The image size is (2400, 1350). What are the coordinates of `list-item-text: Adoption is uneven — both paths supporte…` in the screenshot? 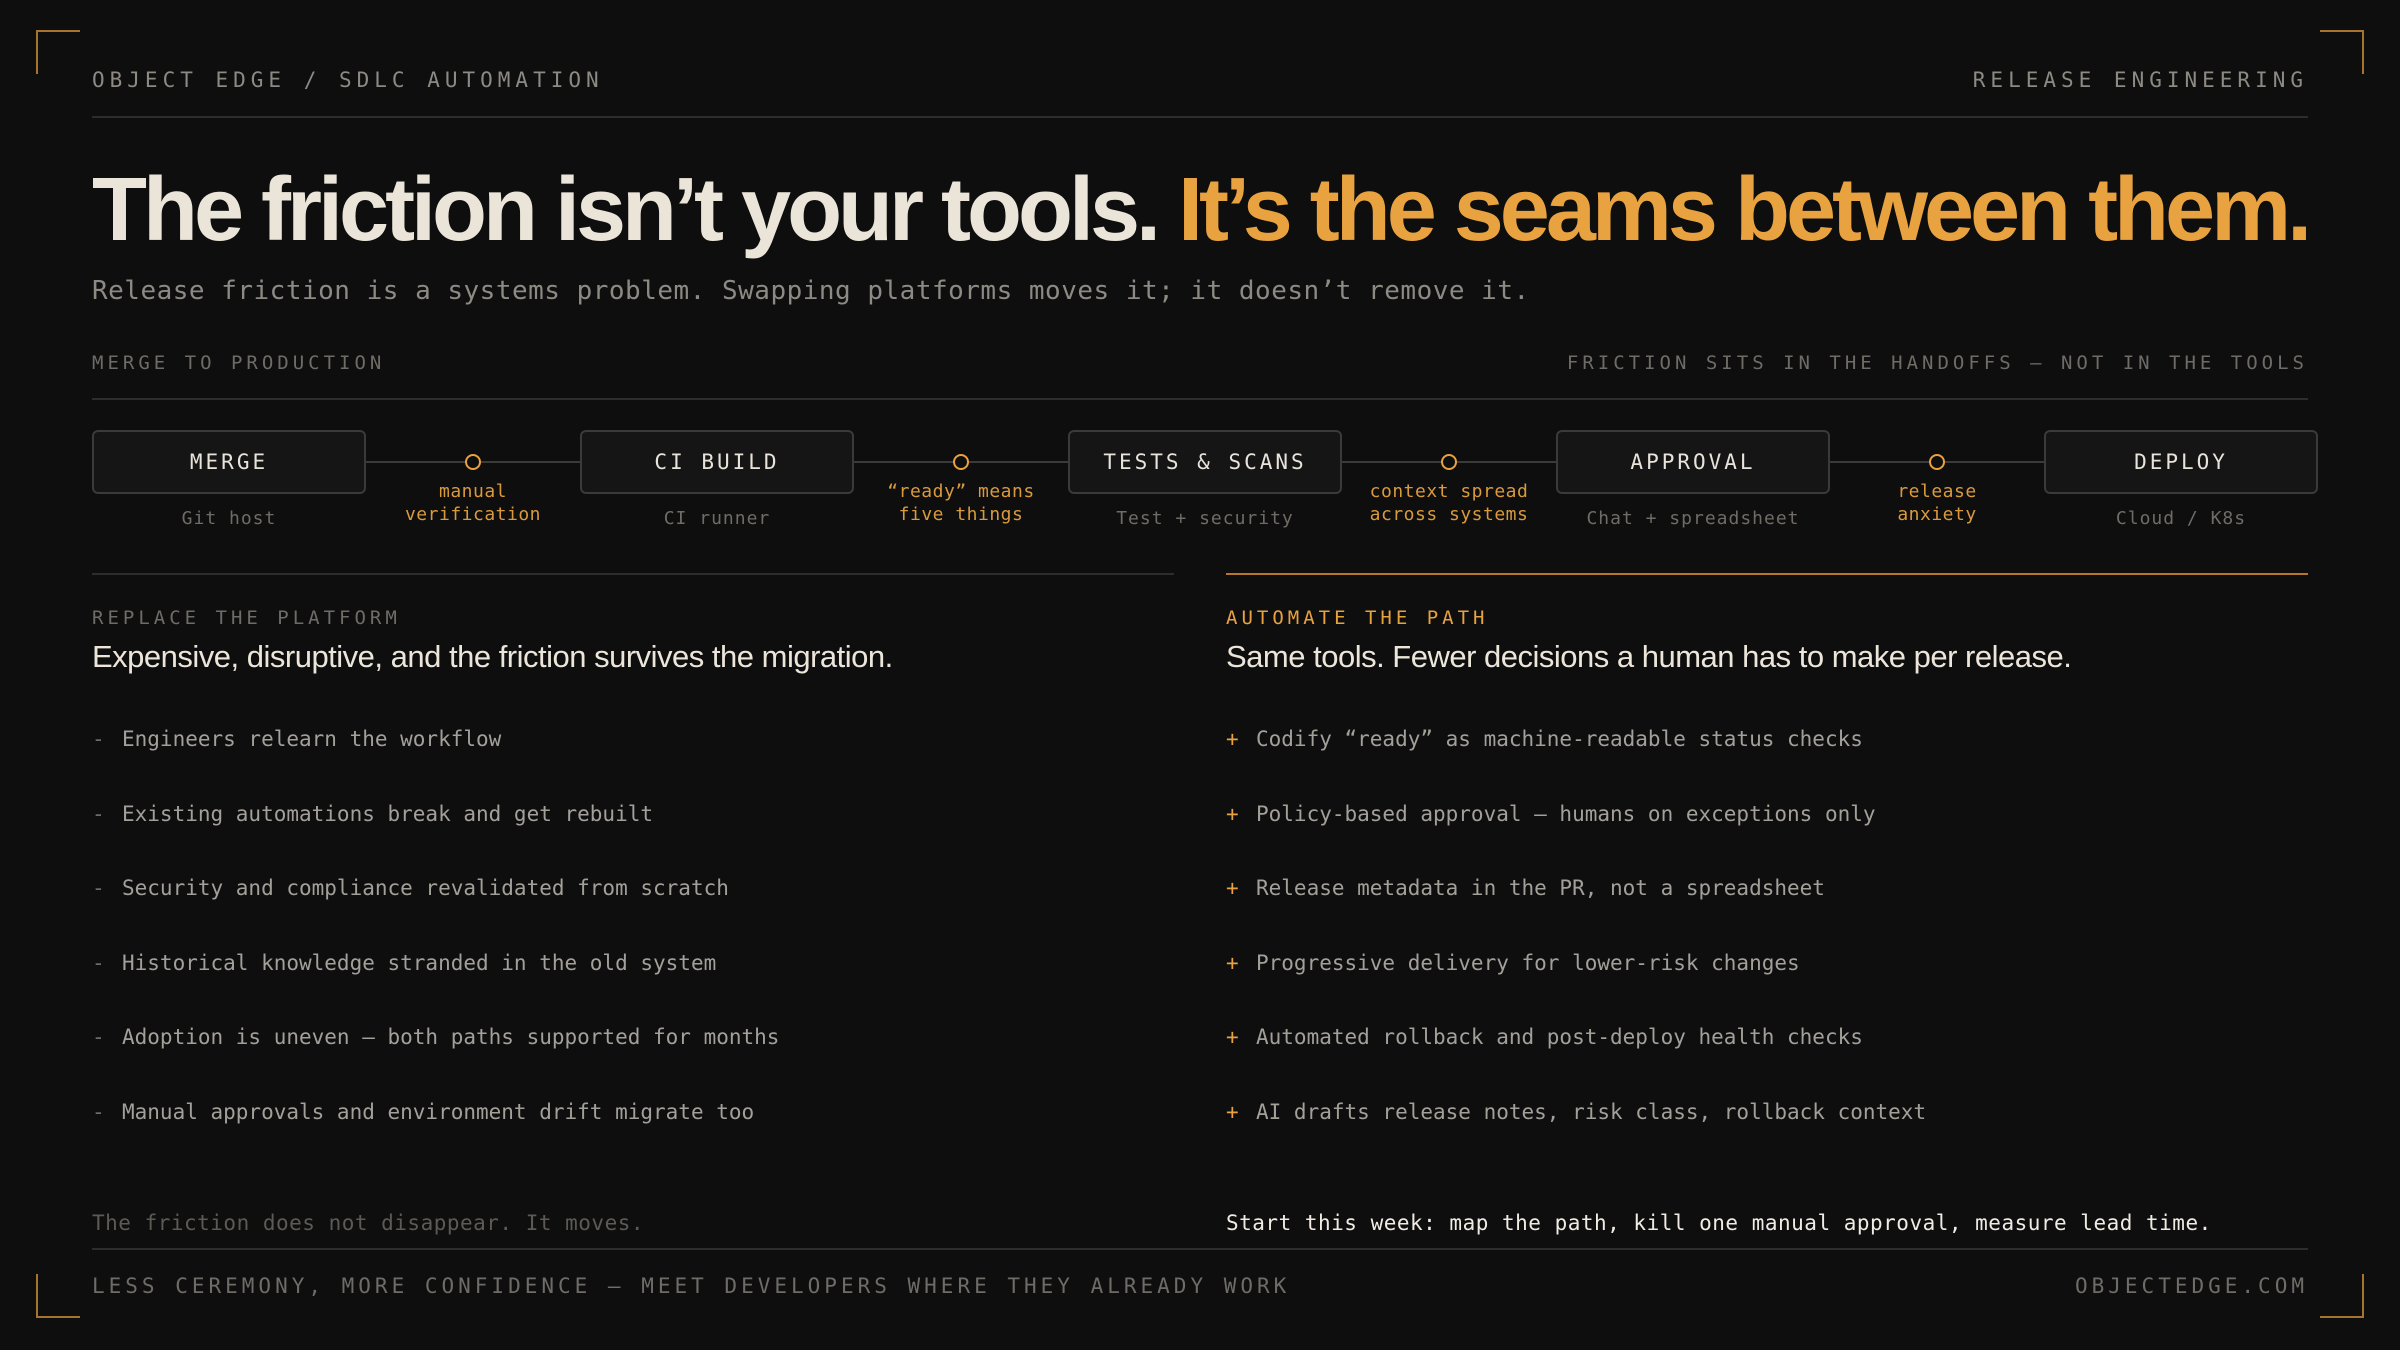 It's located at (451, 1037).